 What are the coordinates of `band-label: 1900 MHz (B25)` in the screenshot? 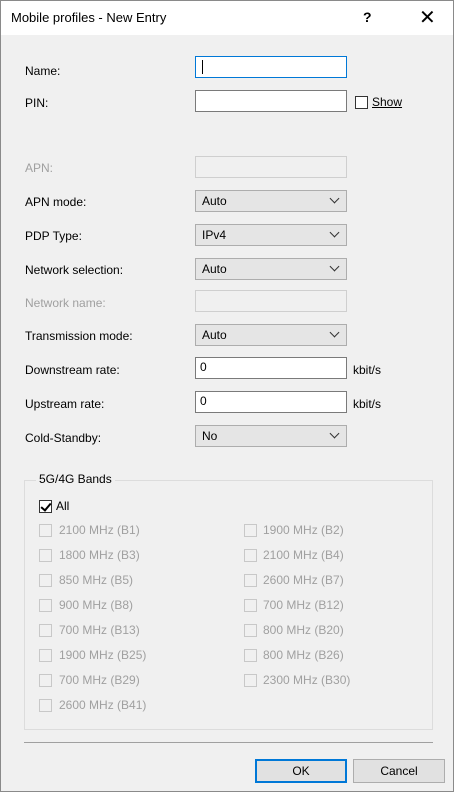 It's located at (103, 655).